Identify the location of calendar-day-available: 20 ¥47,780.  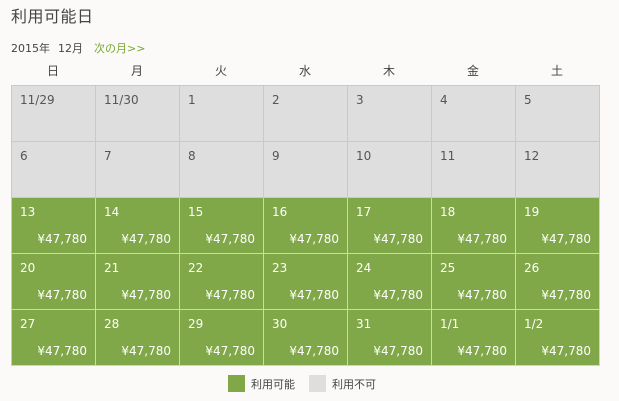
(54, 282).